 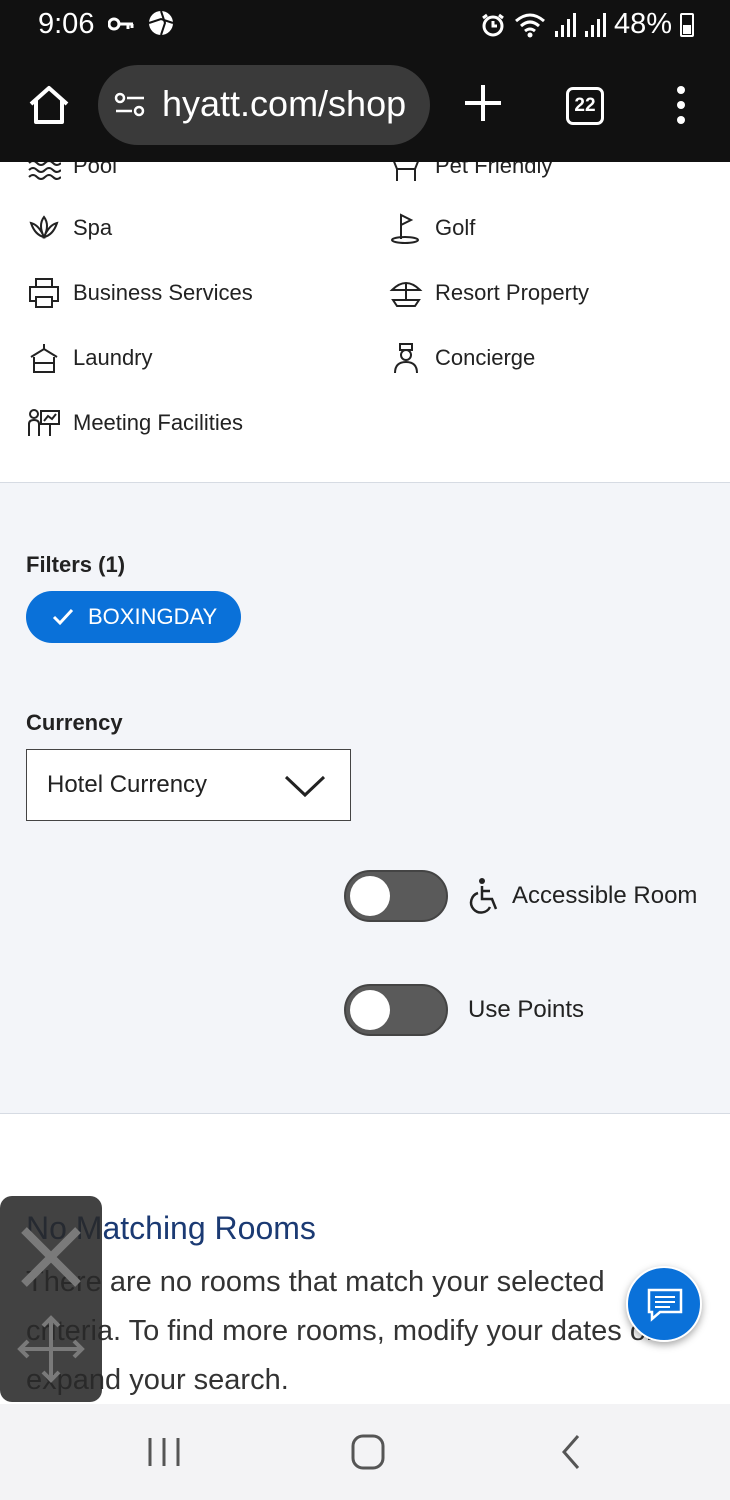 What do you see at coordinates (51, 1349) in the screenshot?
I see `move-icon` at bounding box center [51, 1349].